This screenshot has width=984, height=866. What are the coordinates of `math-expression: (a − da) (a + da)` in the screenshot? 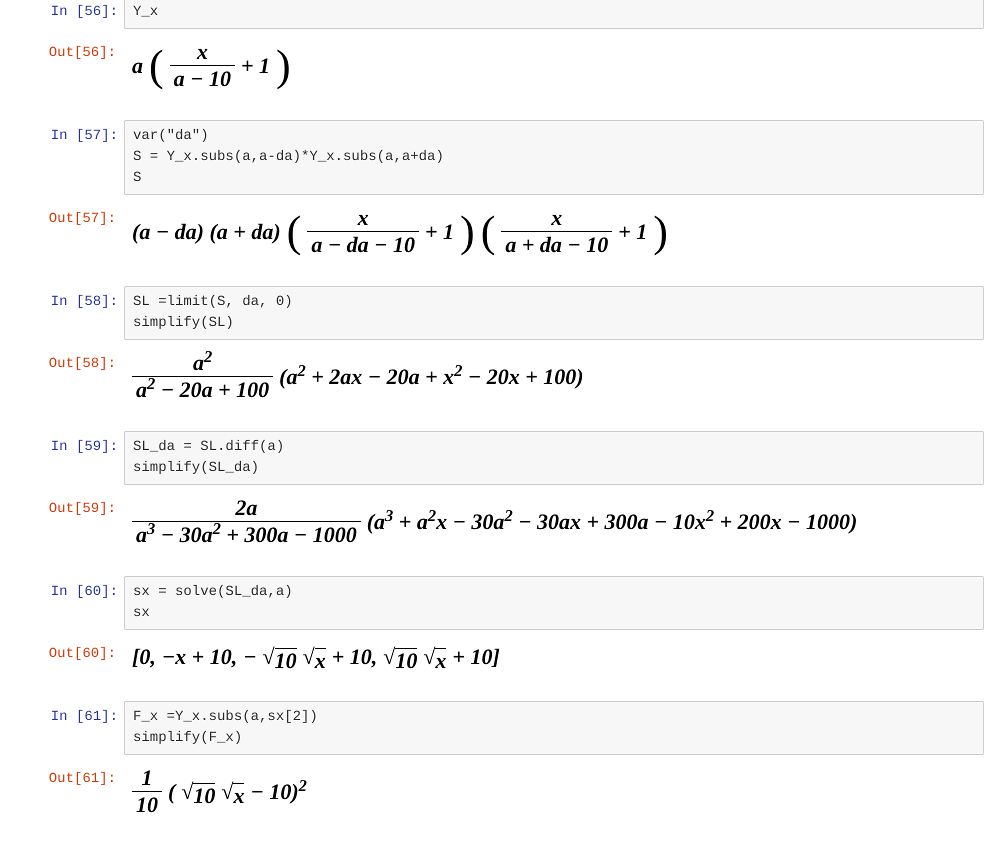 It's located at (206, 232).